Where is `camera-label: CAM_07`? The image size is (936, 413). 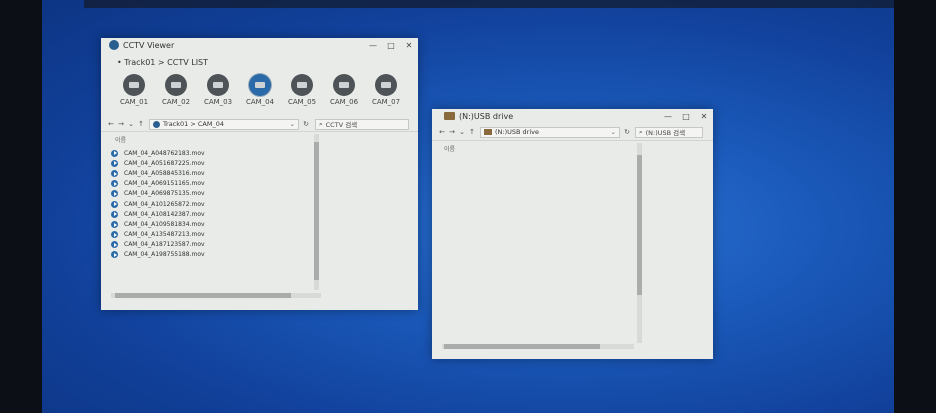 camera-label: CAM_07 is located at coordinates (386, 102).